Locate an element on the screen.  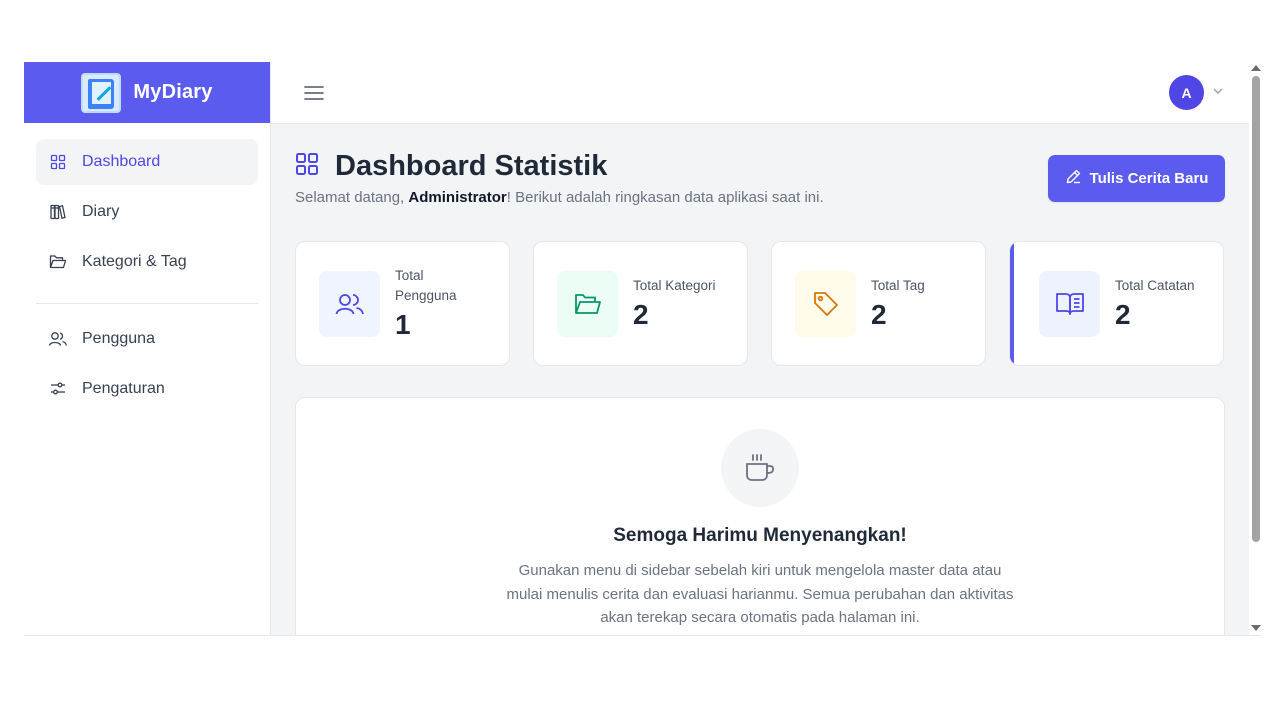
sidebar-item-diary: Diary is located at coordinates (147, 212).